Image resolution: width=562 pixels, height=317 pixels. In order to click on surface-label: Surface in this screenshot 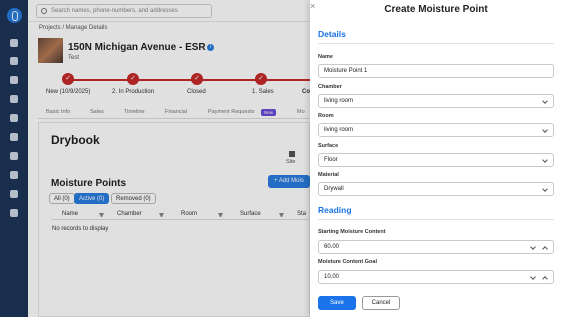, I will do `click(328, 146)`.